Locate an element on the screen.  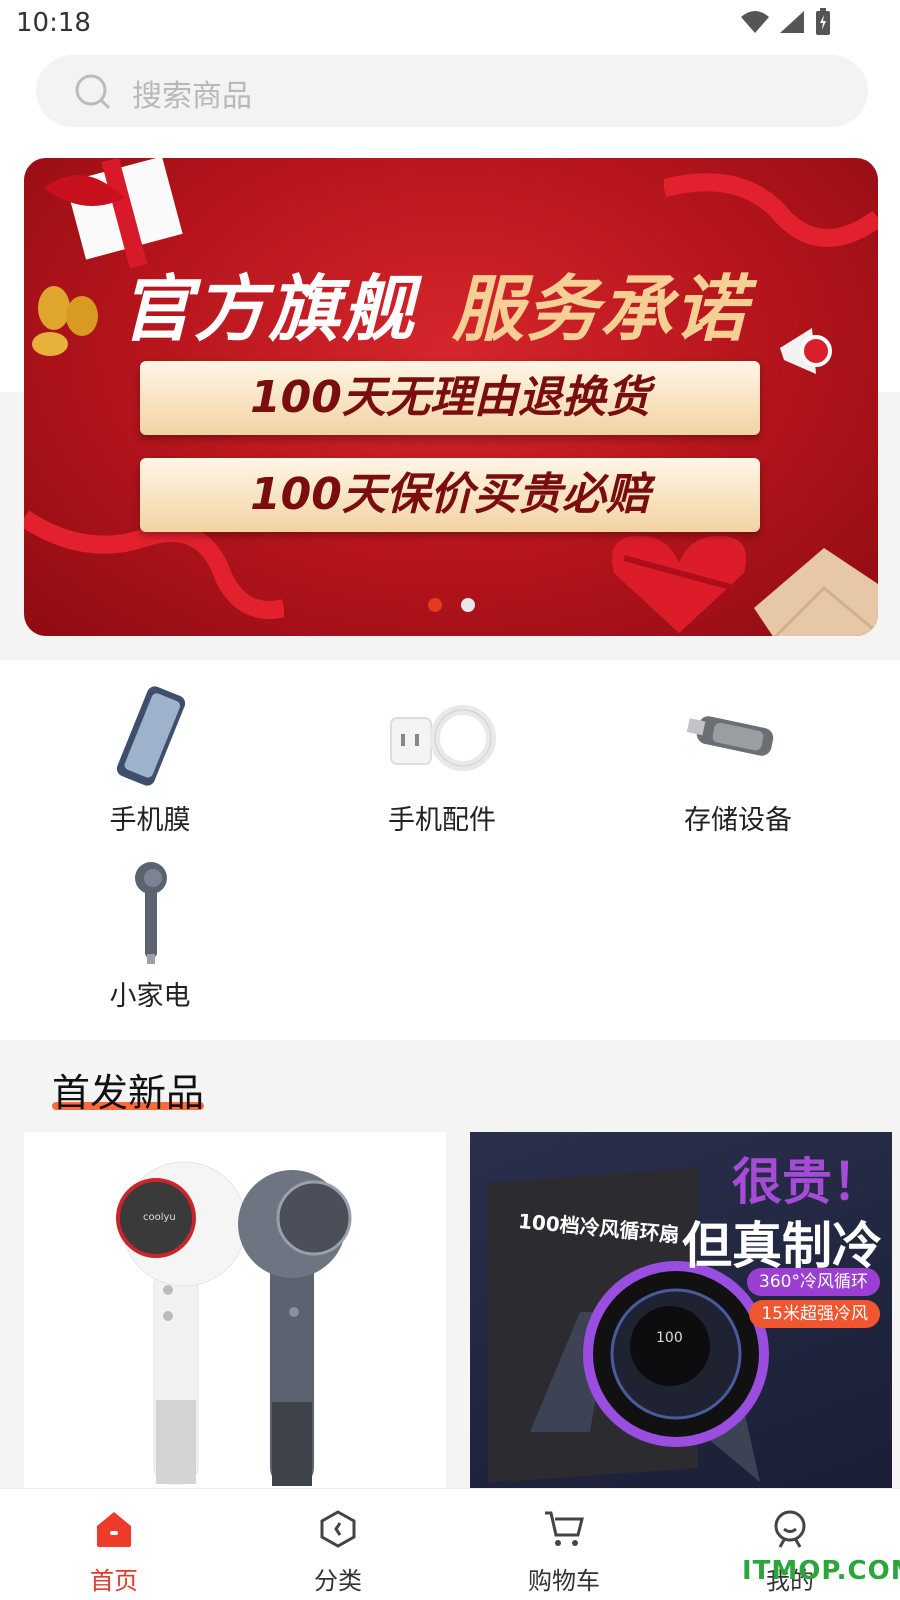
banner-line-return: 100天无理由退换货 is located at coordinates (450, 398).